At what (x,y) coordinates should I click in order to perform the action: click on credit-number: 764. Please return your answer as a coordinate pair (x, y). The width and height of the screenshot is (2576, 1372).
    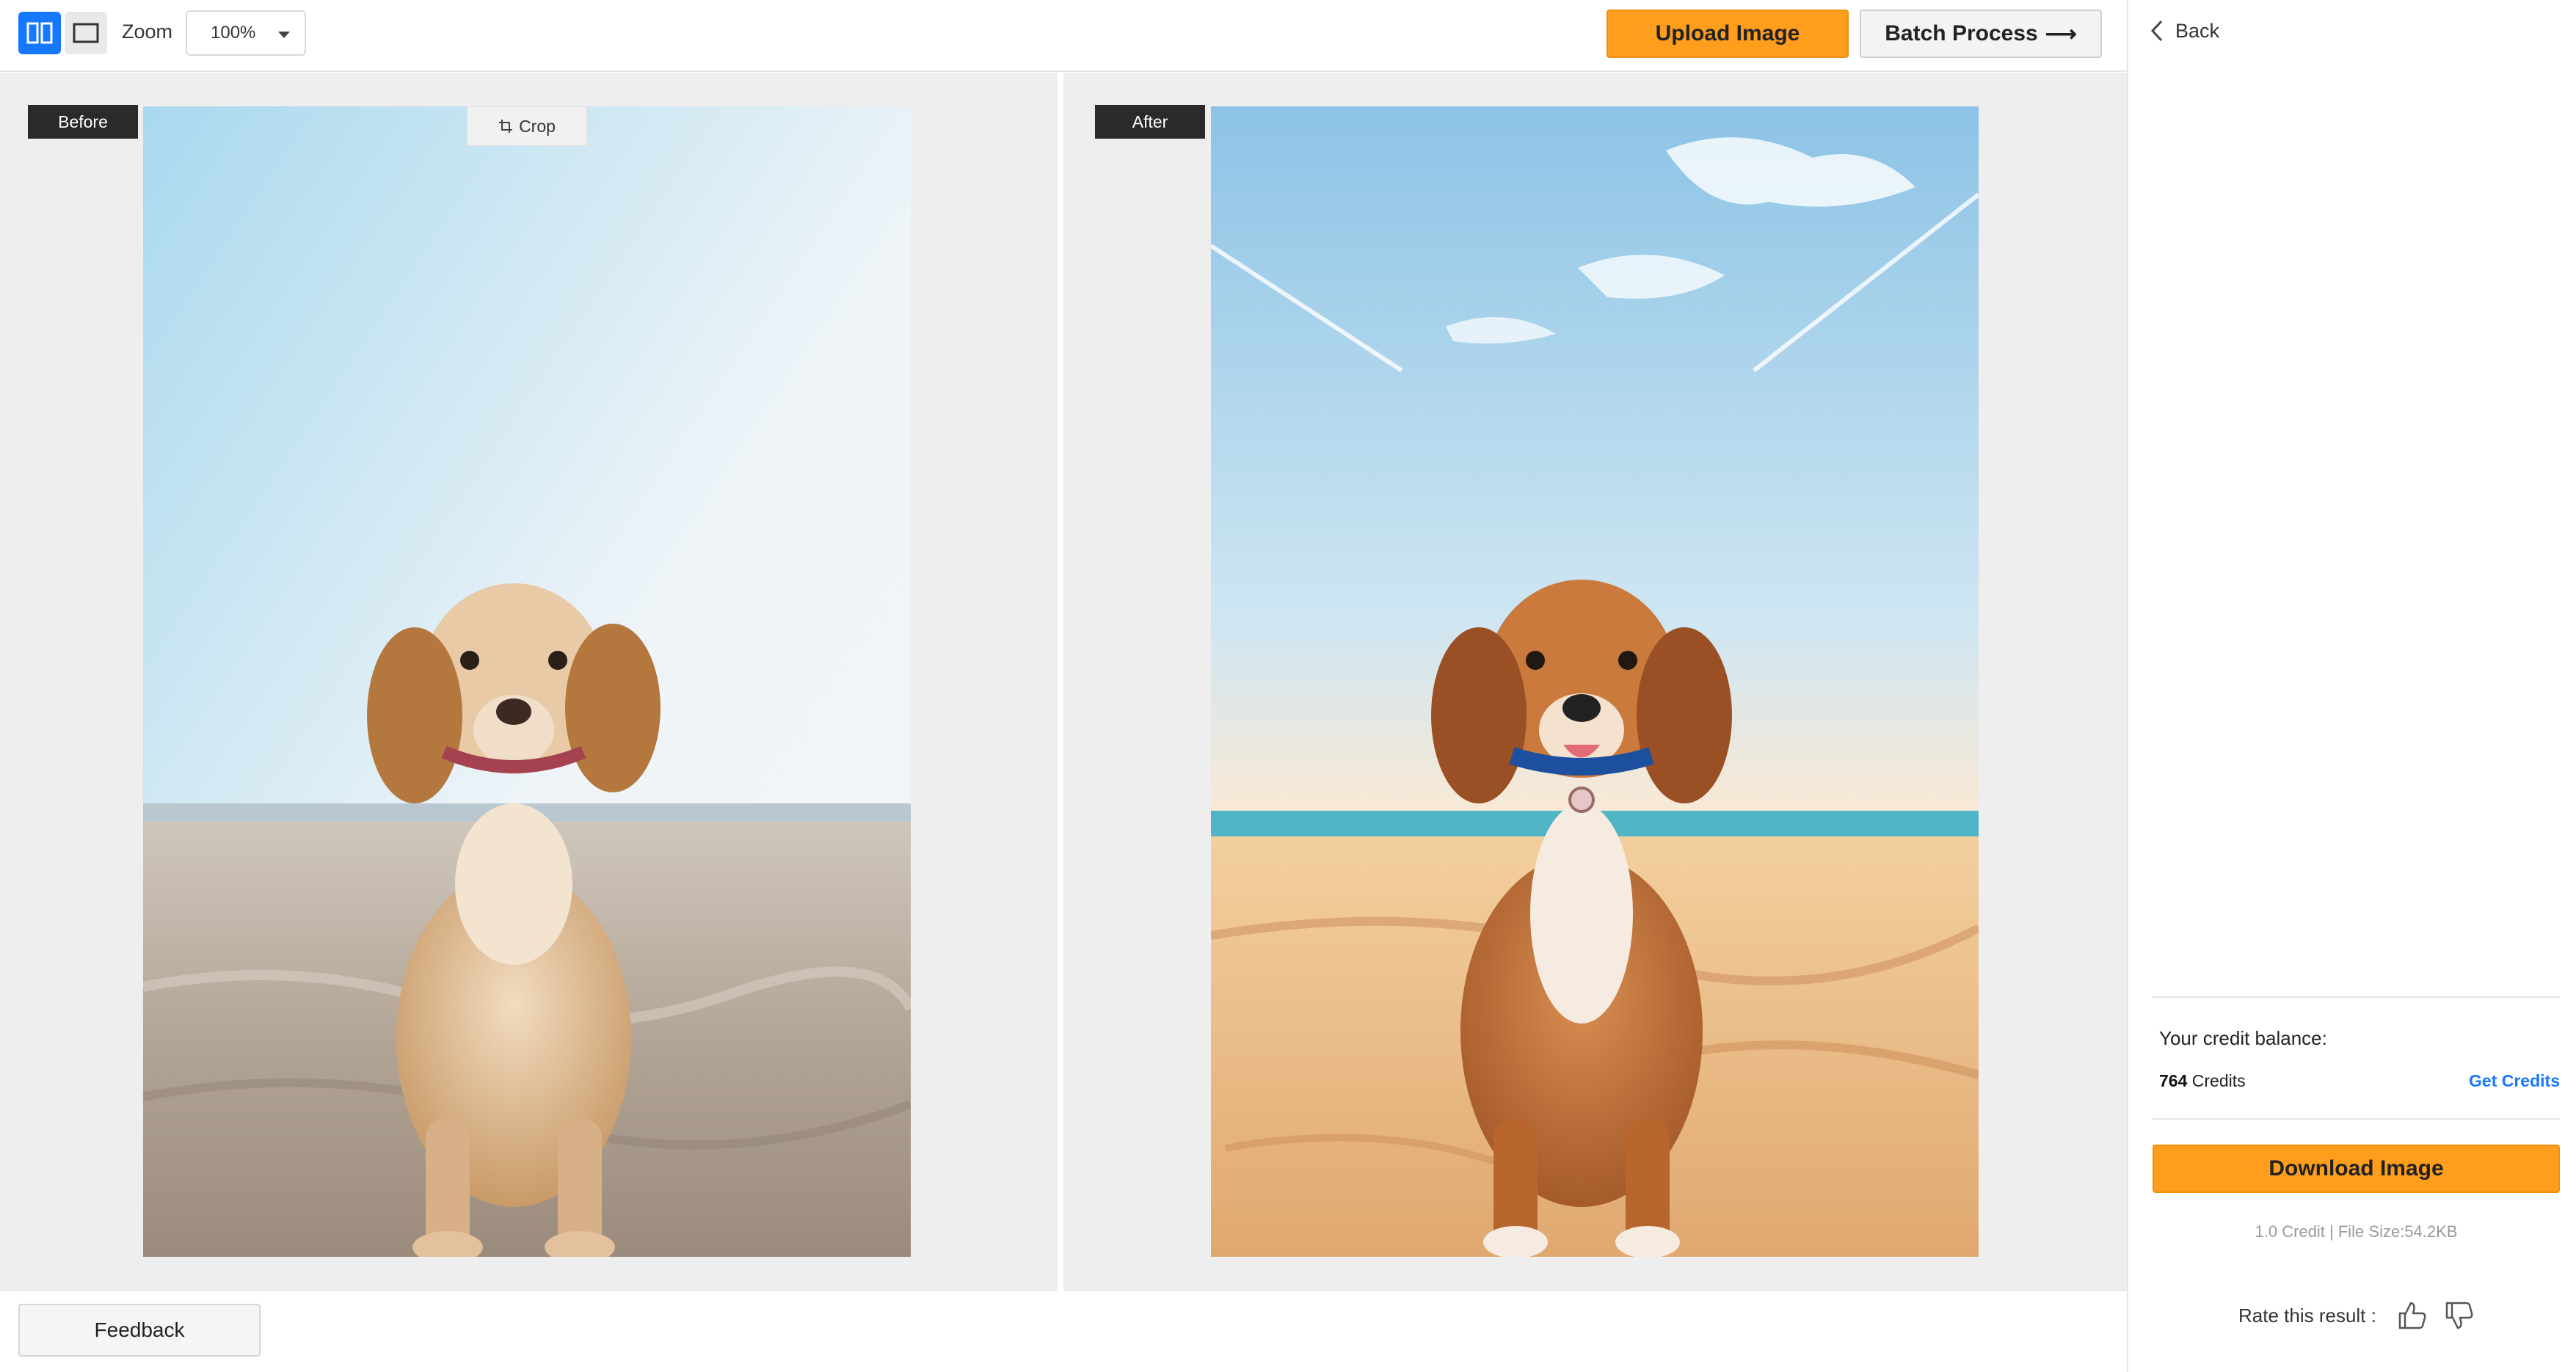
    Looking at the image, I should click on (2173, 1080).